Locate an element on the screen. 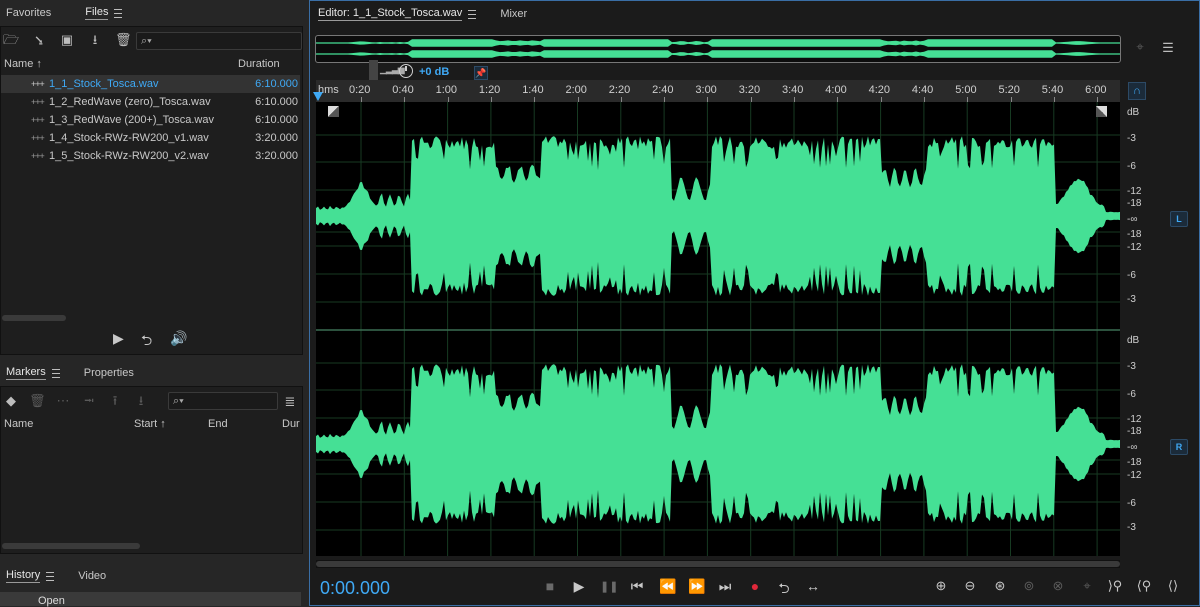  files-toolbar: 🗁 ⭸ ▣ ⭳ 🗑 is located at coordinates (67, 40).